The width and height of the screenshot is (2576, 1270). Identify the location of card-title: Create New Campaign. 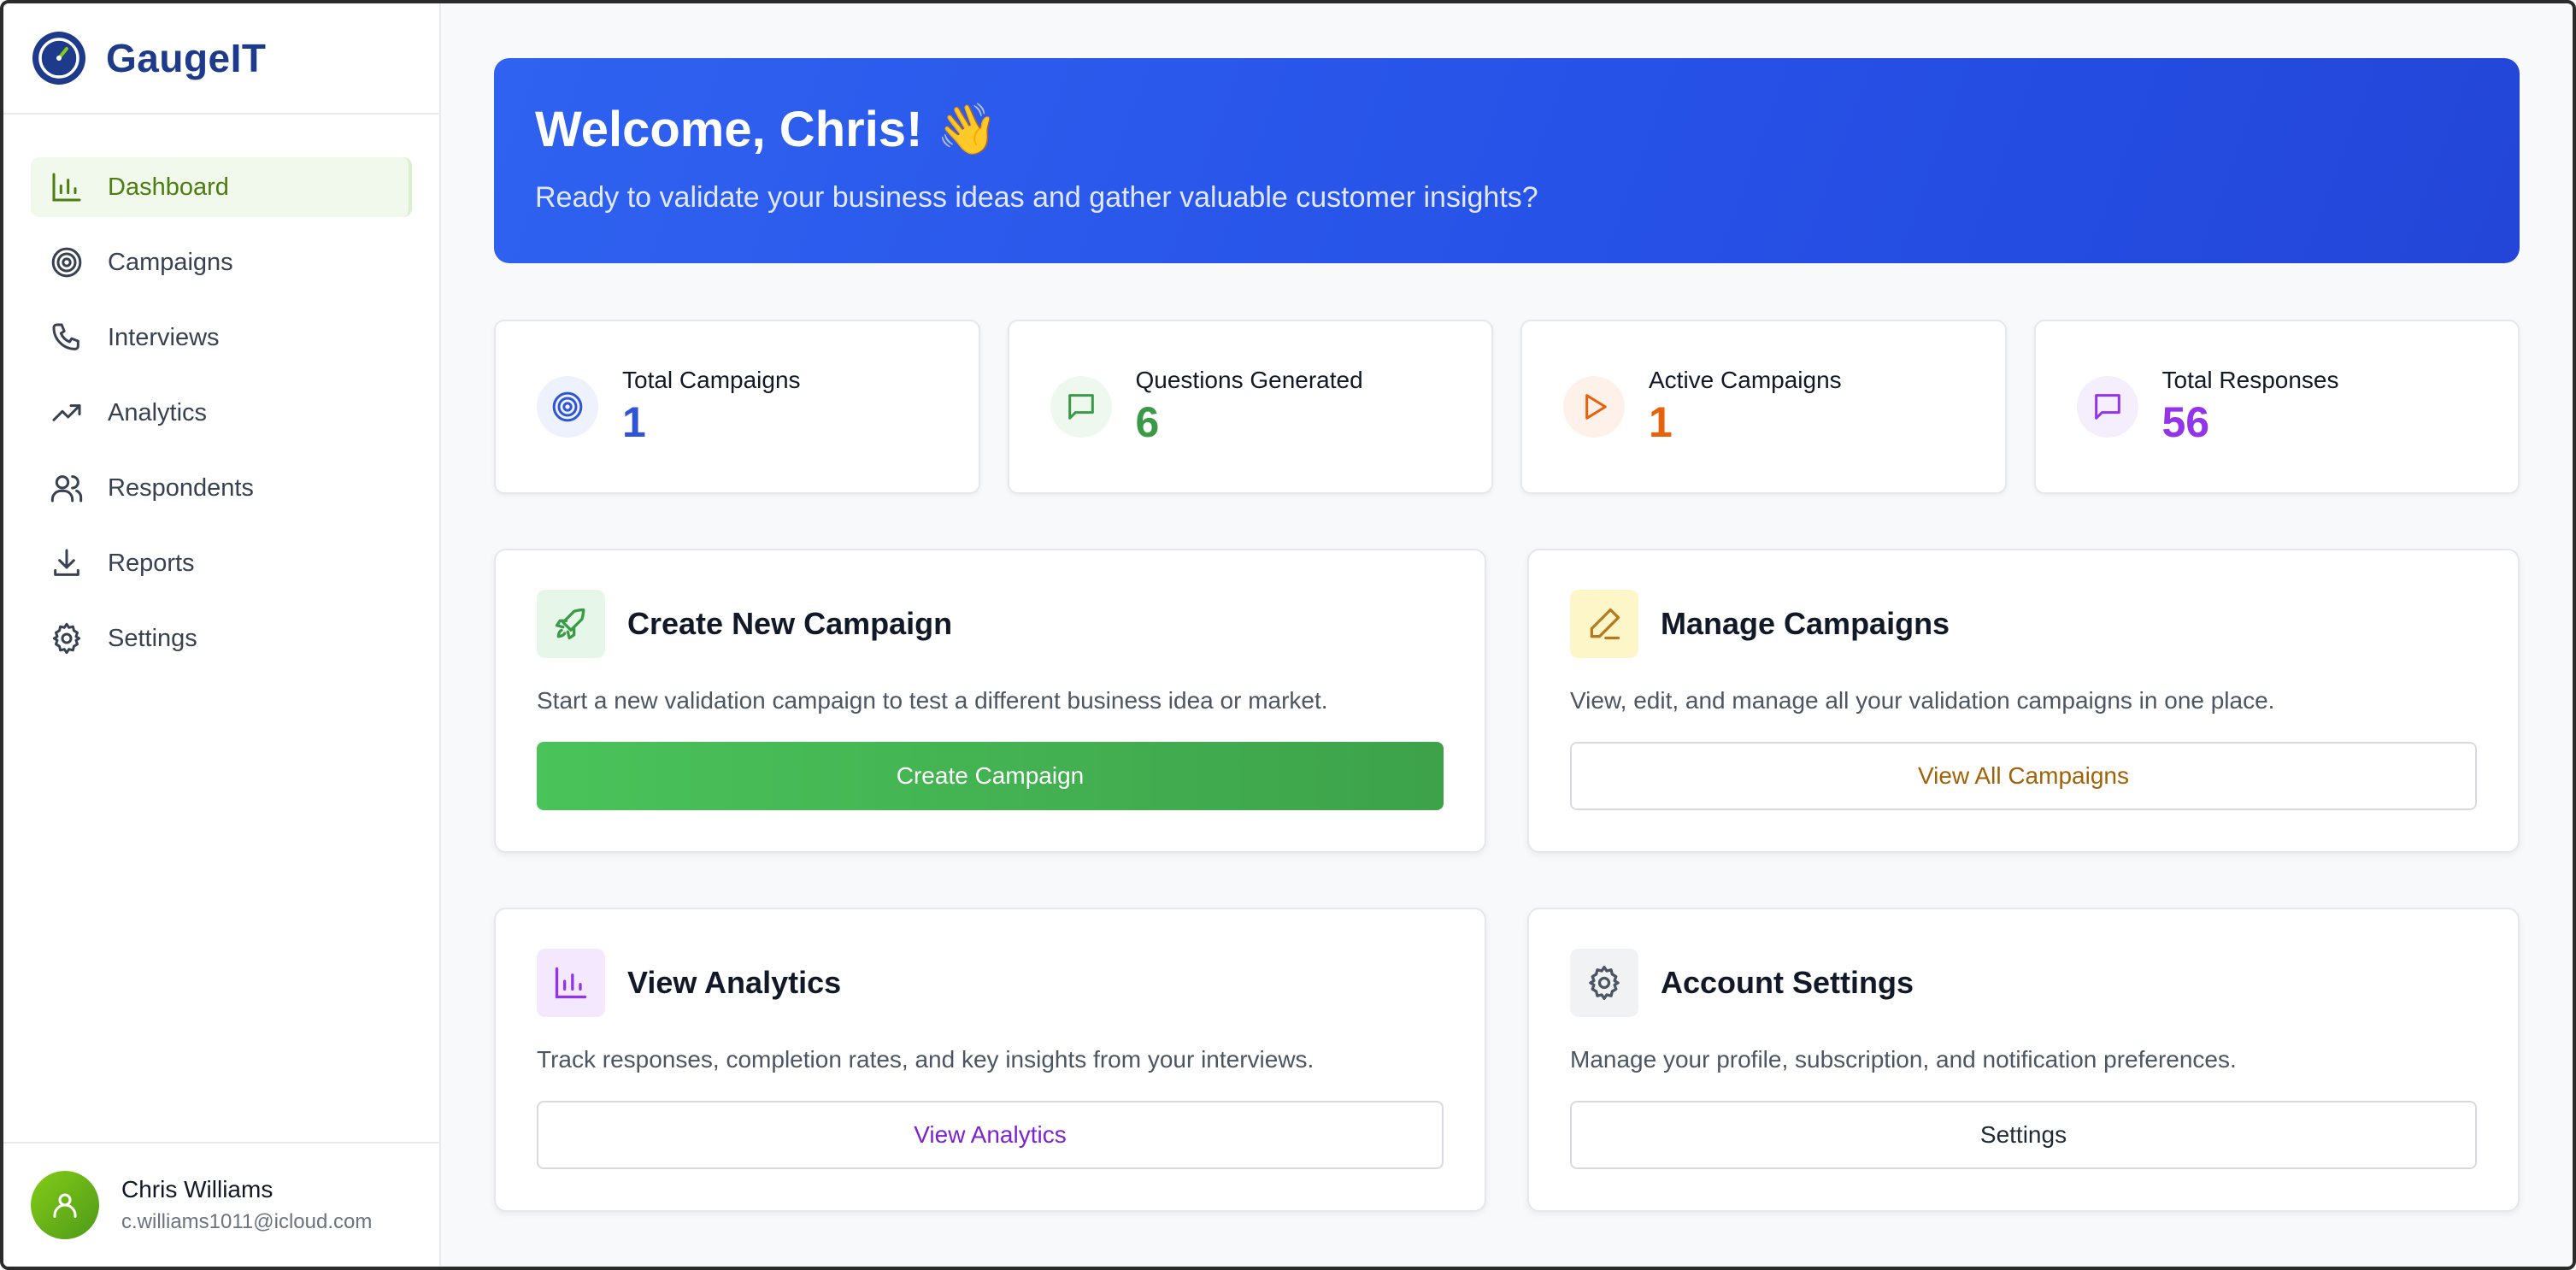
(790, 623).